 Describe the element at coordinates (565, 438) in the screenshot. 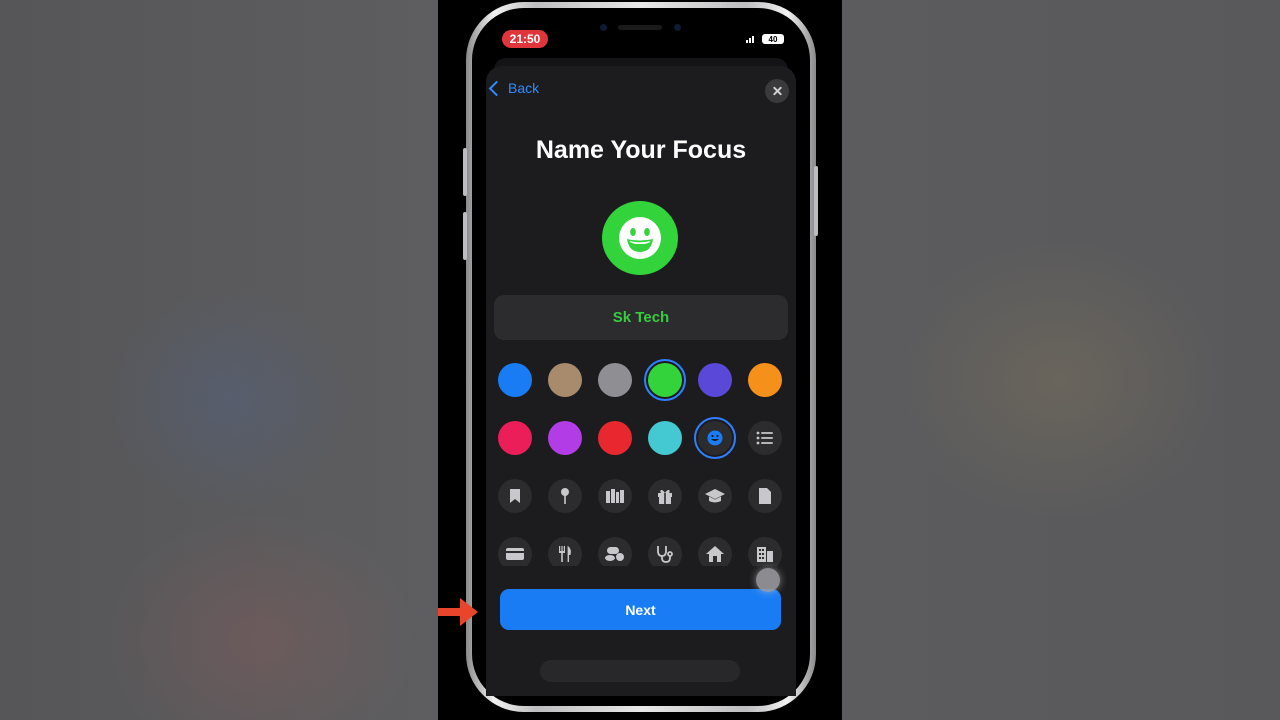

I see `color-swatch-purple` at that location.